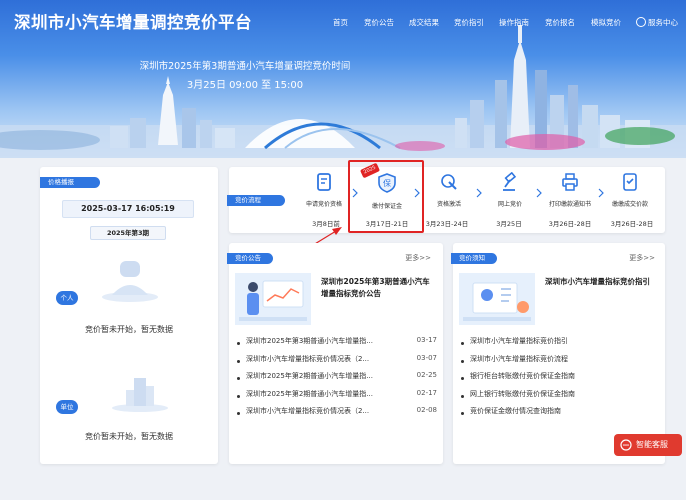 The height and width of the screenshot is (500, 686). I want to click on nav-operation-guide: 操作指南, so click(514, 22).